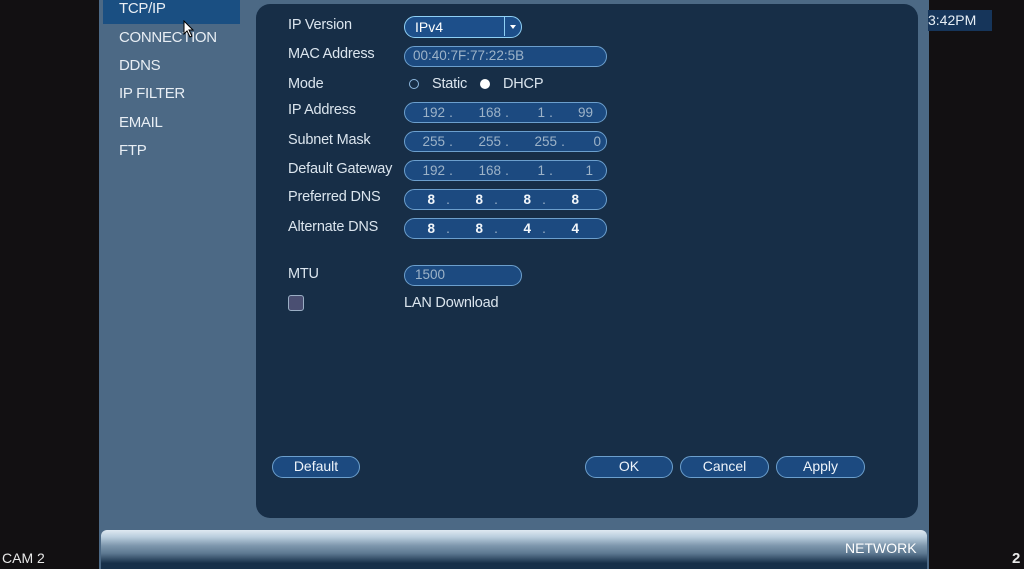  What do you see at coordinates (329, 140) in the screenshot?
I see `subnet-mask-label: Subnet Mask` at bounding box center [329, 140].